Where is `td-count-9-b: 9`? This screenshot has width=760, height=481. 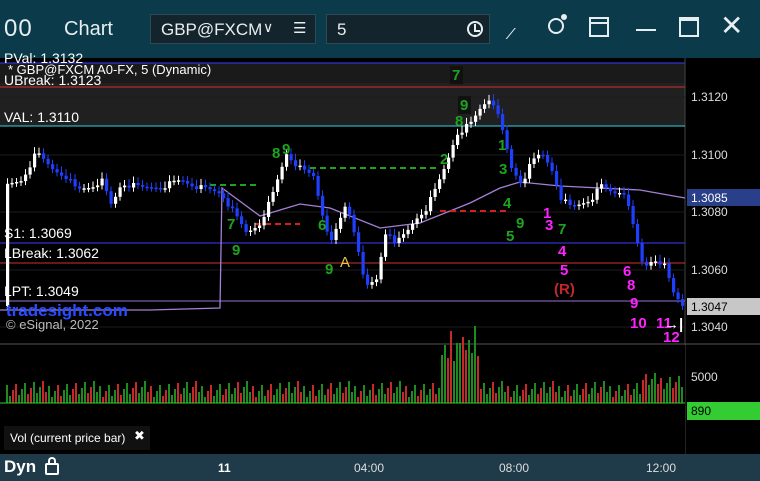 td-count-9-b: 9 is located at coordinates (236, 250).